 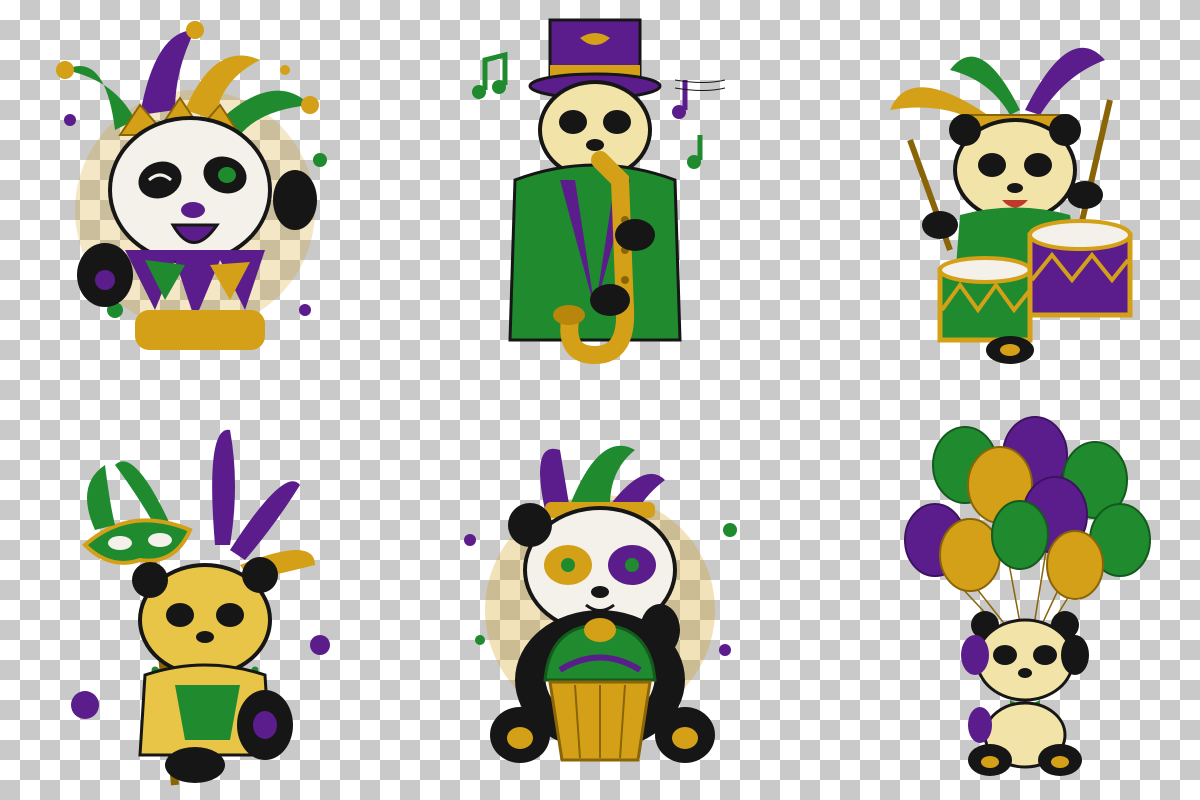 What do you see at coordinates (1027, 508) in the screenshot?
I see `balloons` at bounding box center [1027, 508].